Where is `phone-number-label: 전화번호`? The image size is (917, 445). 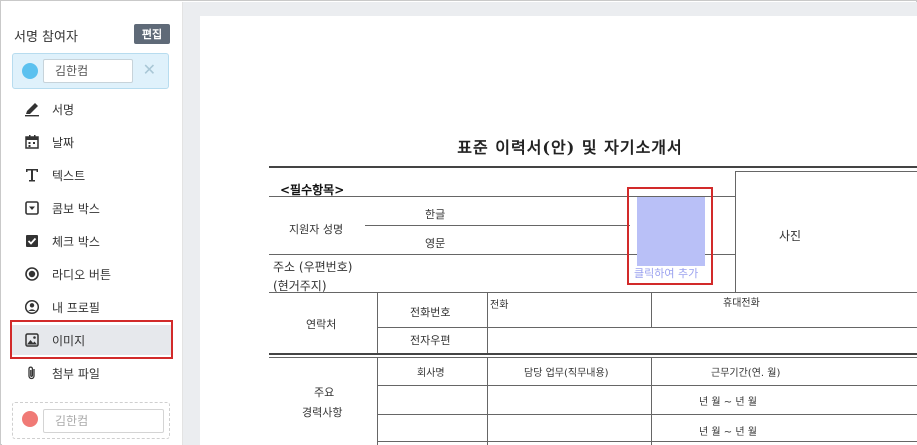
phone-number-label: 전화번호 is located at coordinates (430, 312).